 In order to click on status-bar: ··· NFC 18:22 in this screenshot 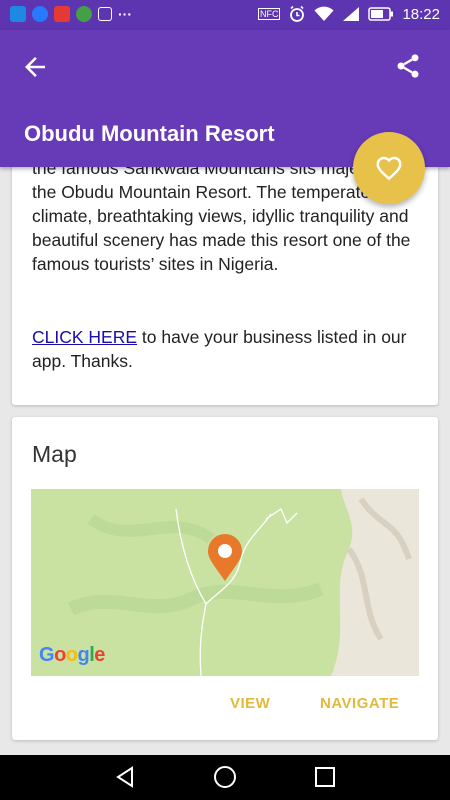, I will do `click(225, 15)`.